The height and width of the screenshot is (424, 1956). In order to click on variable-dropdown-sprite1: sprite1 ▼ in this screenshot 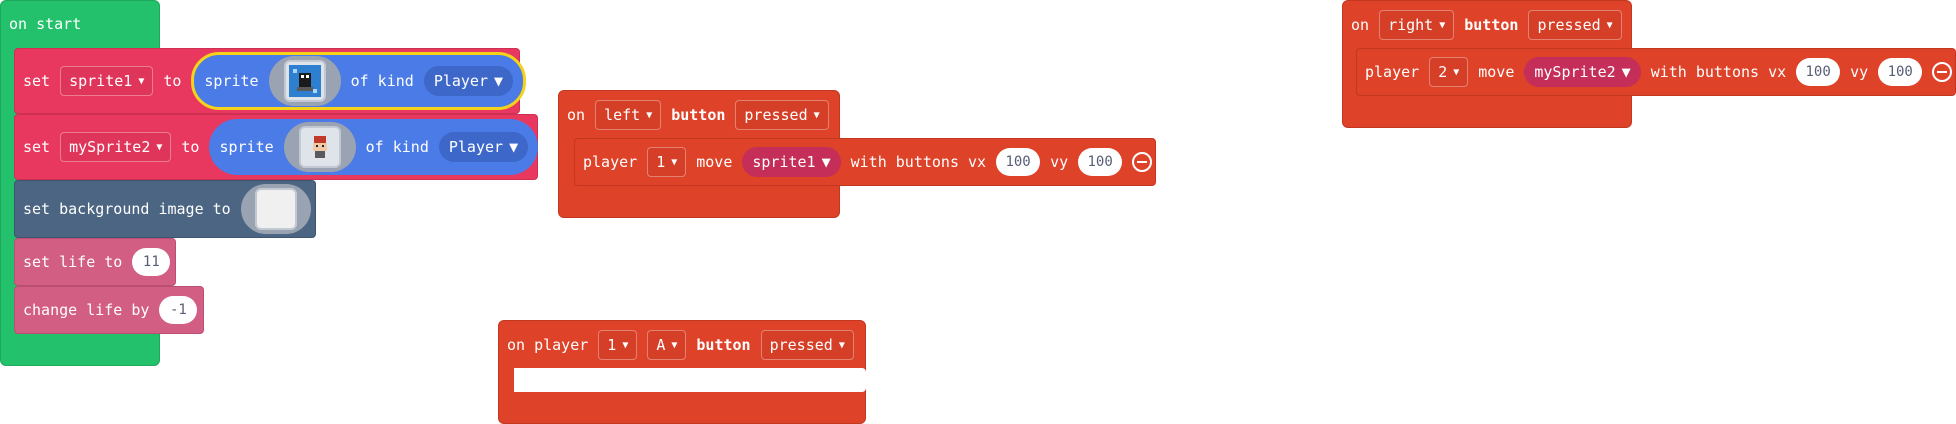, I will do `click(107, 81)`.